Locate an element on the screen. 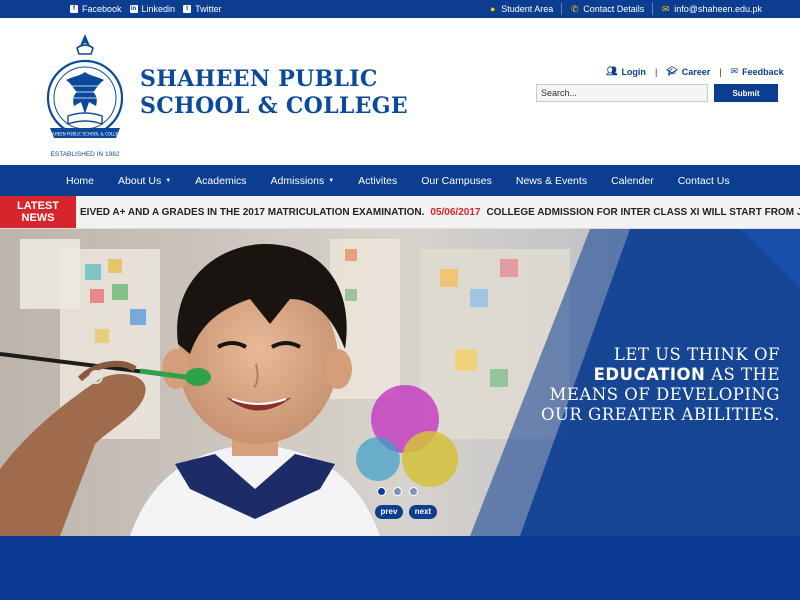 Image resolution: width=800 pixels, height=600 pixels. nav-label: News & Events is located at coordinates (551, 180).